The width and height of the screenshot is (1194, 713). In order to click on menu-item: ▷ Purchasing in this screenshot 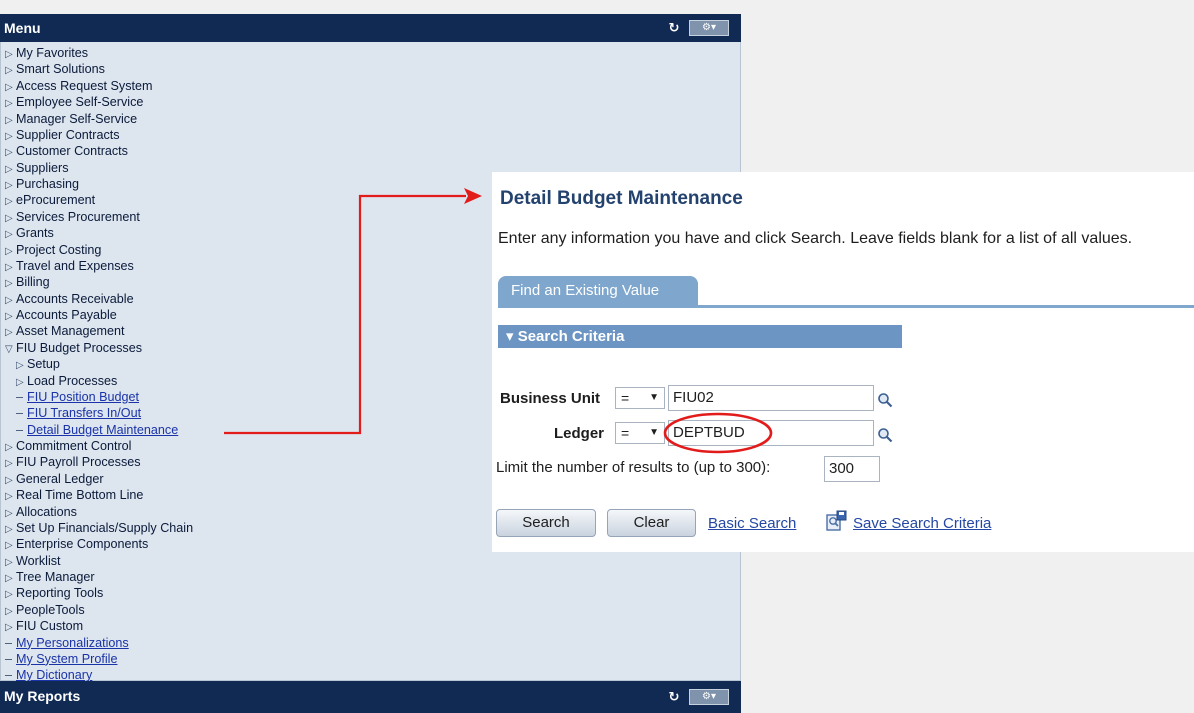, I will do `click(99, 184)`.